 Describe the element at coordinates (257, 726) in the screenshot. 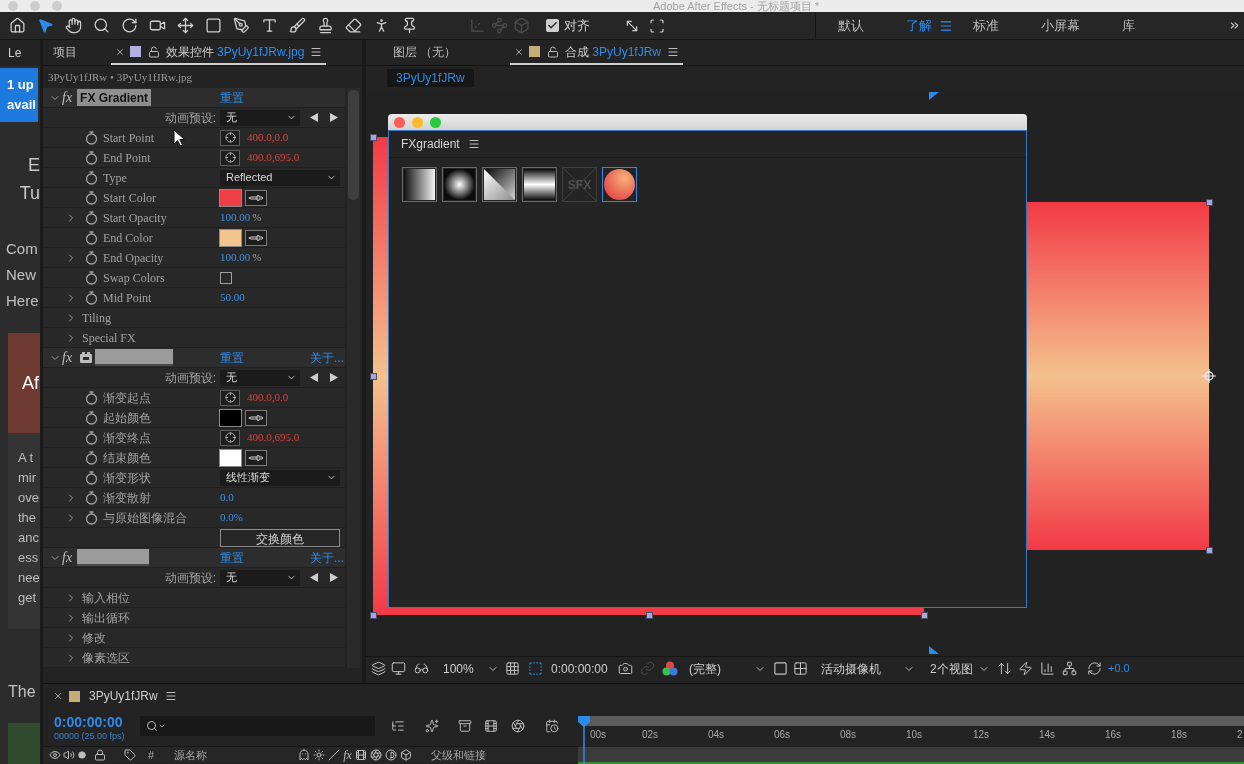

I see `search-field` at that location.